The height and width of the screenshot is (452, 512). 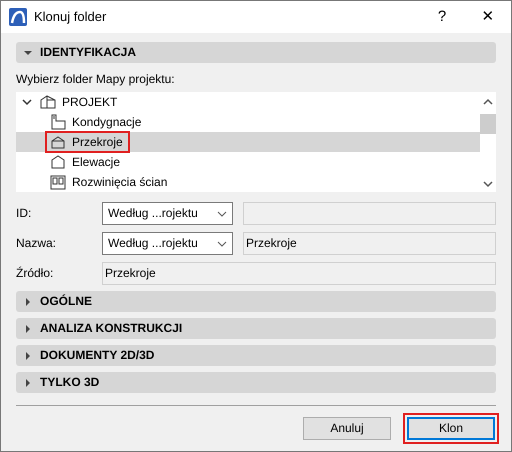 What do you see at coordinates (488, 17) in the screenshot?
I see `close-button: ✕` at bounding box center [488, 17].